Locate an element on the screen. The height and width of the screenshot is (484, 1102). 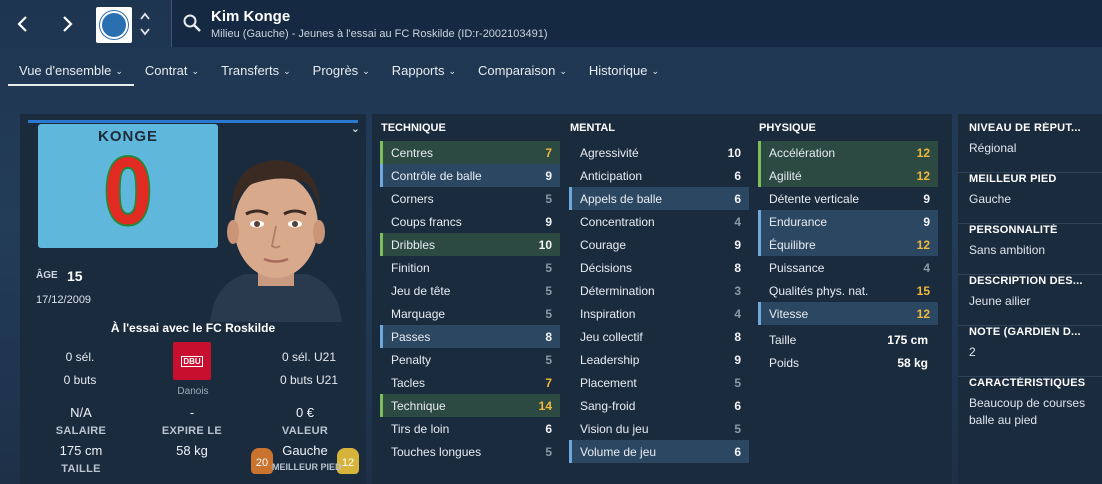
right-foot-rating: 12 is located at coordinates (348, 463).